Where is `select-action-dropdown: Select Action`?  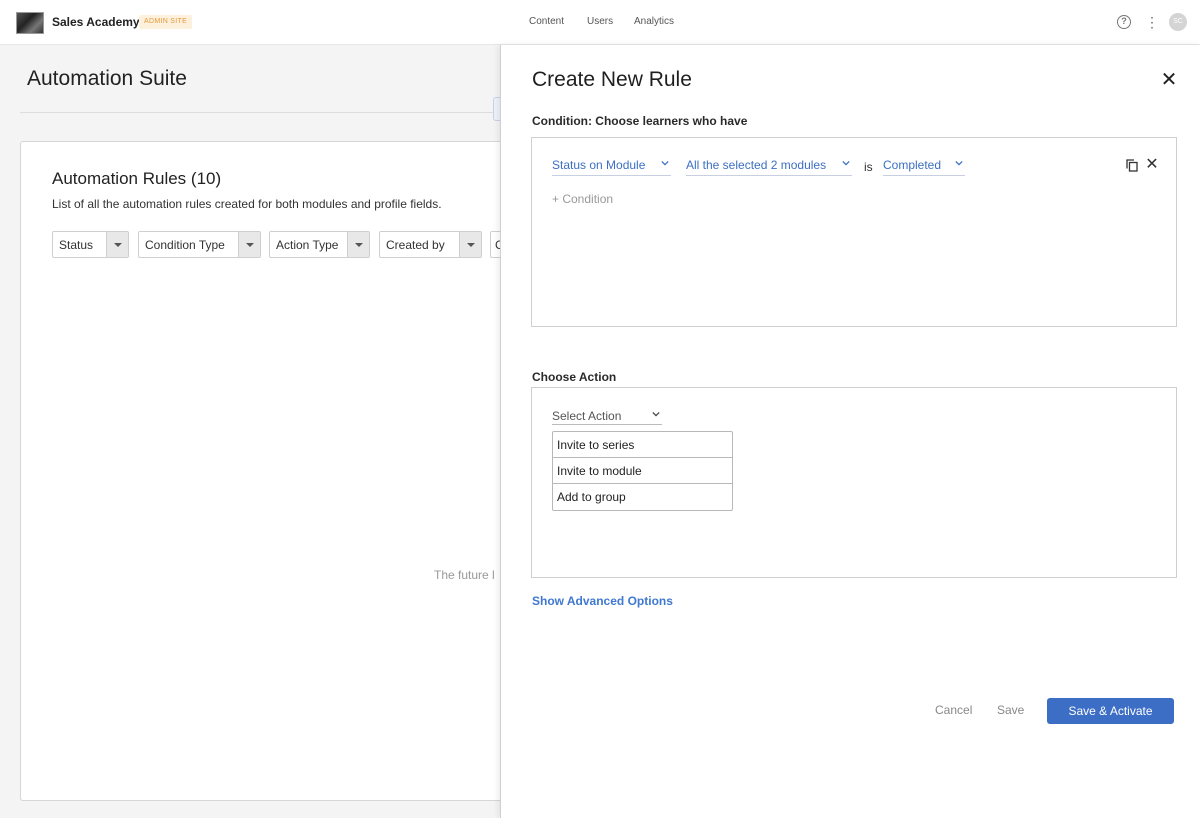
select-action-dropdown: Select Action is located at coordinates (607, 416).